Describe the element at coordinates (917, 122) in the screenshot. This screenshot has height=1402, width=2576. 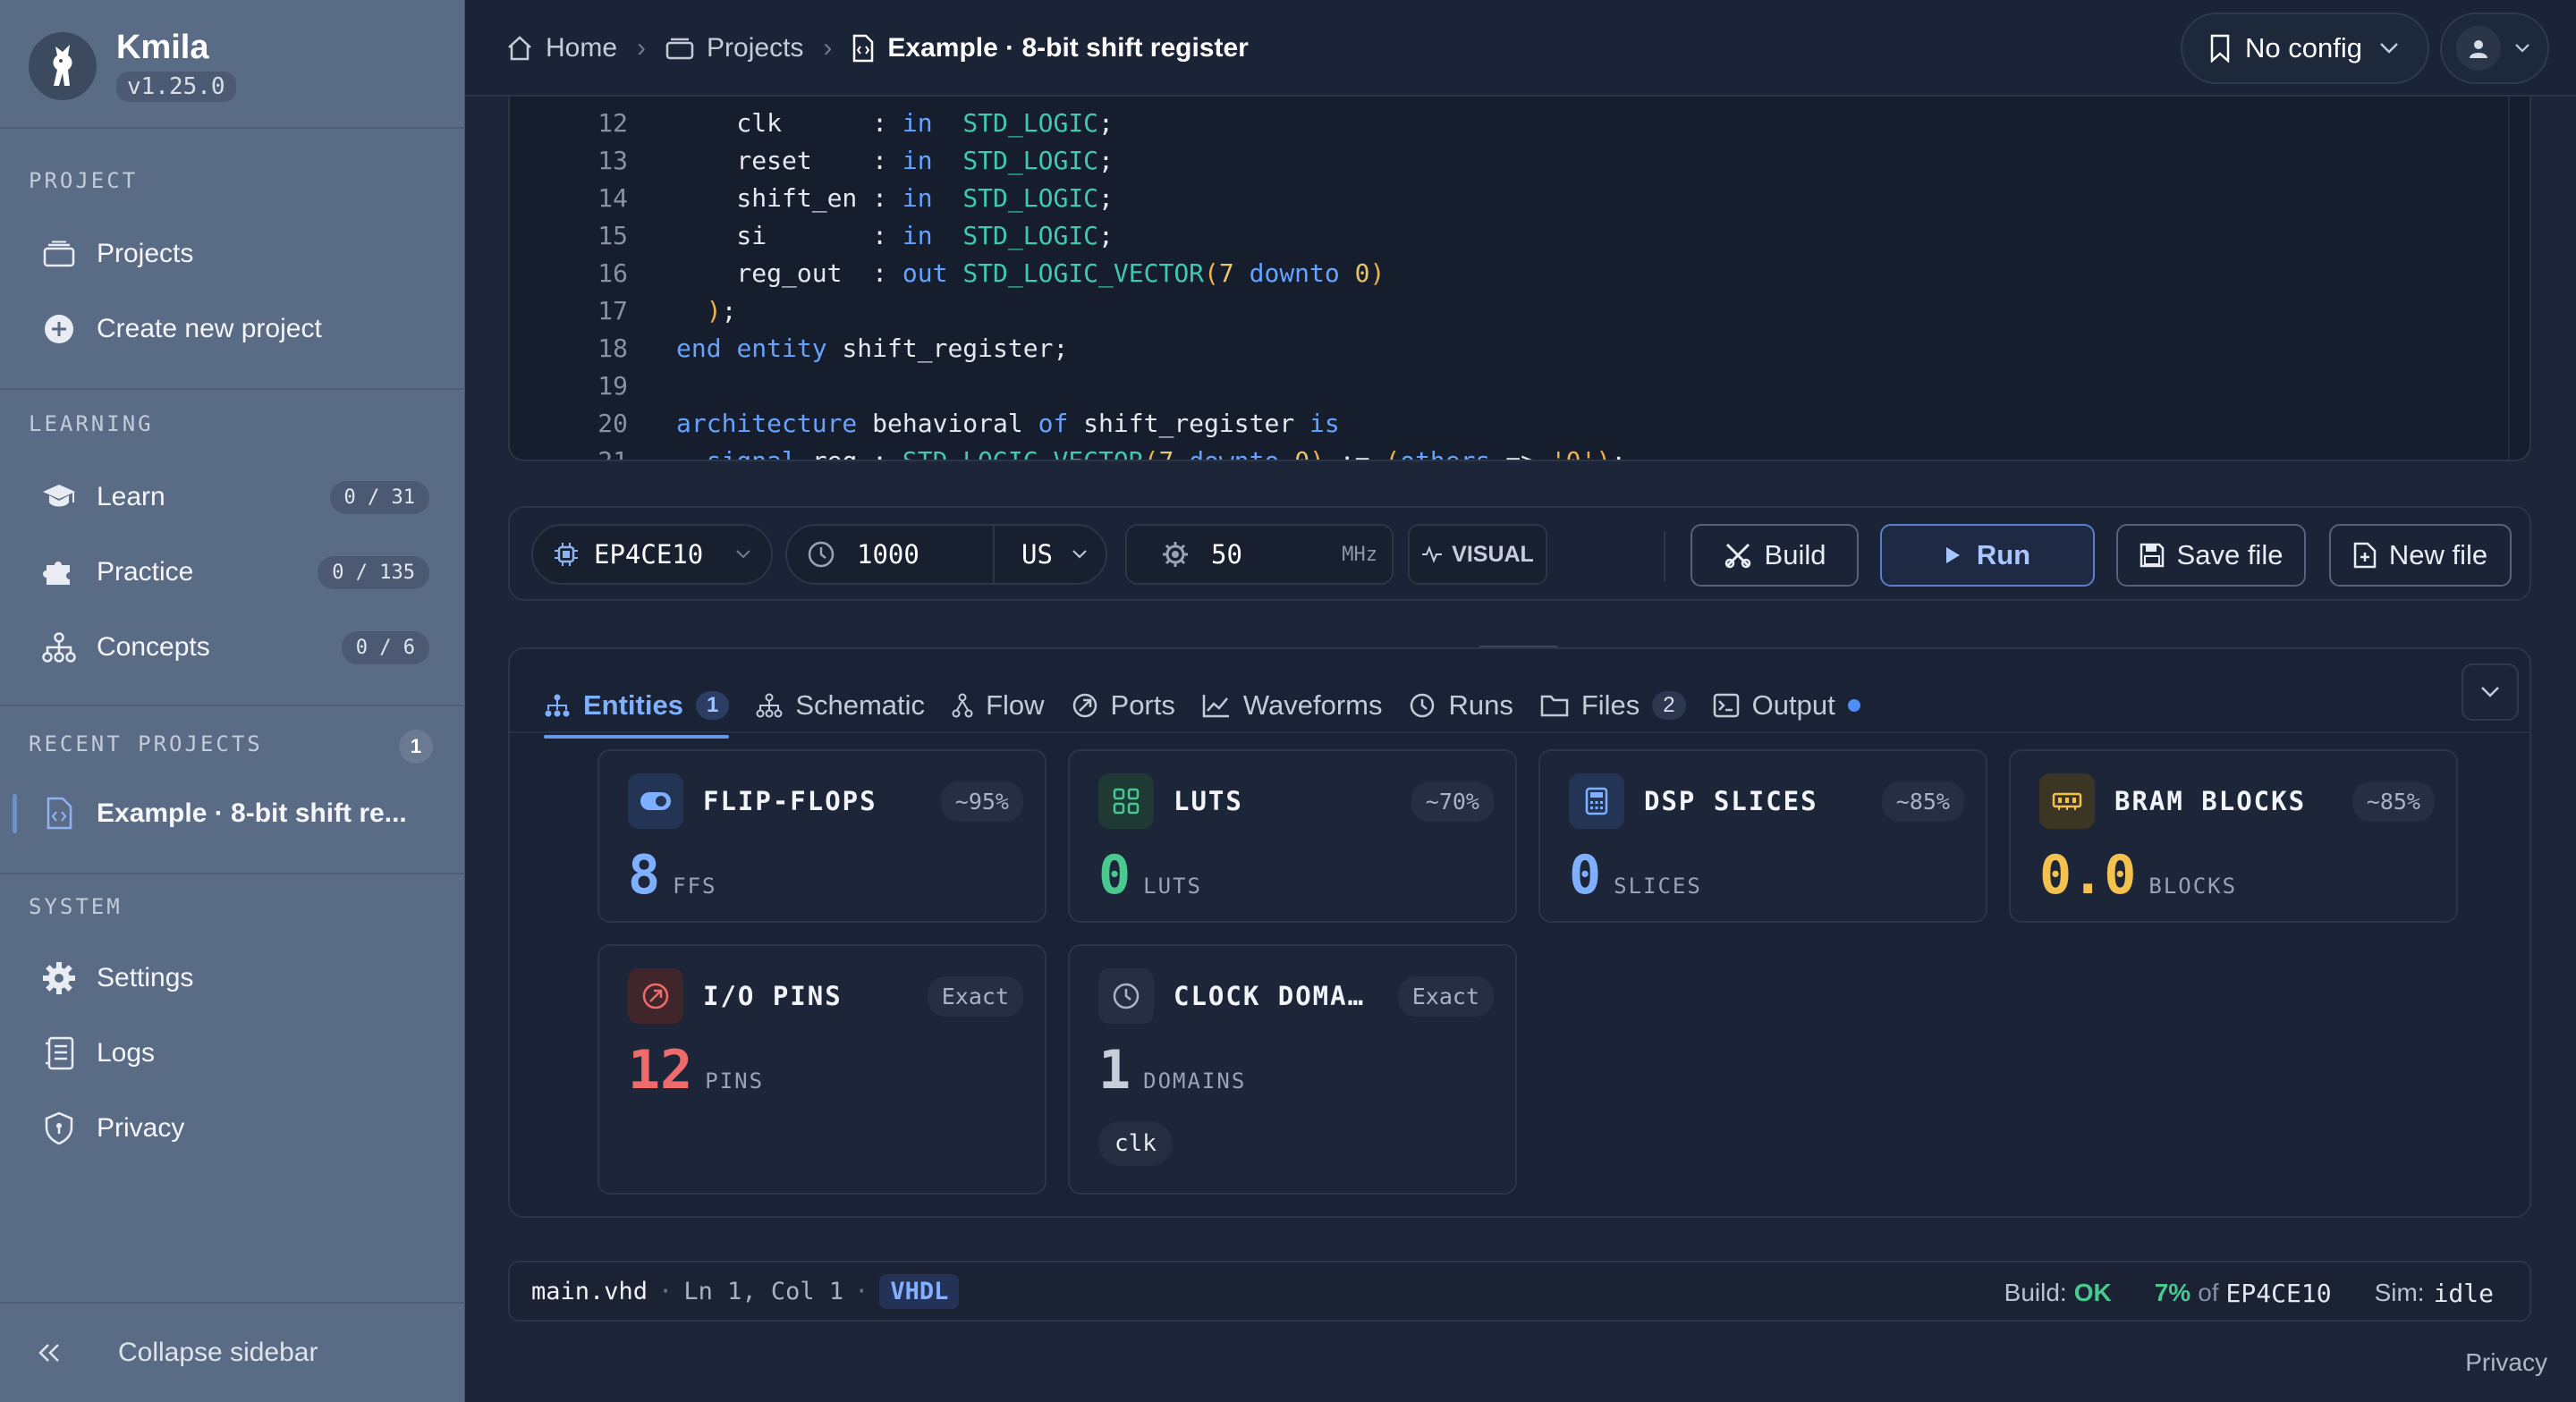
I see `code-token: in` at that location.